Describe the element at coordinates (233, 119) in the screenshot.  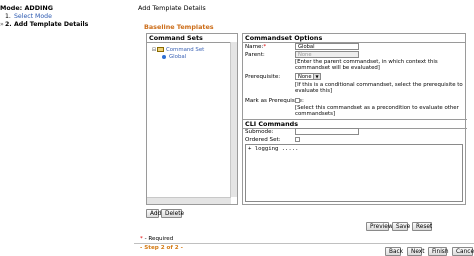
I see `vertical-scrollbar` at that location.